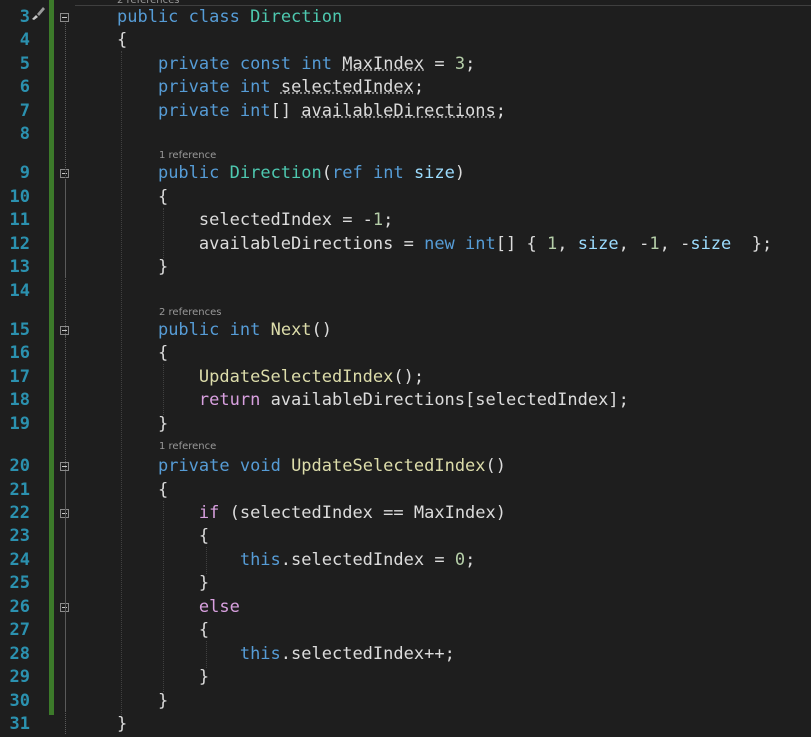  What do you see at coordinates (439, 654) in the screenshot?
I see `code-token: ++;` at bounding box center [439, 654].